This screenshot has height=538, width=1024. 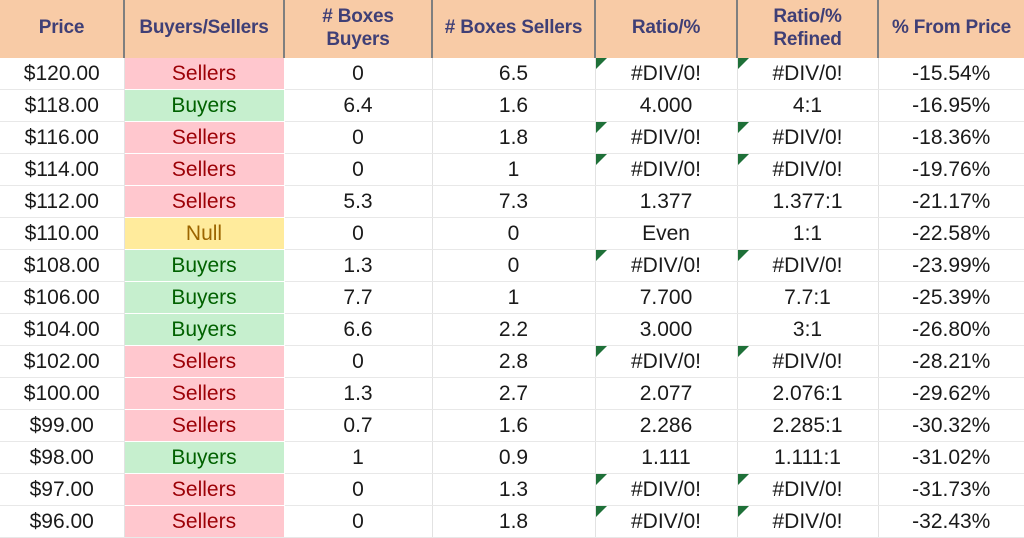 What do you see at coordinates (808, 297) in the screenshot?
I see `cell-ratio-refined: 7.7:1` at bounding box center [808, 297].